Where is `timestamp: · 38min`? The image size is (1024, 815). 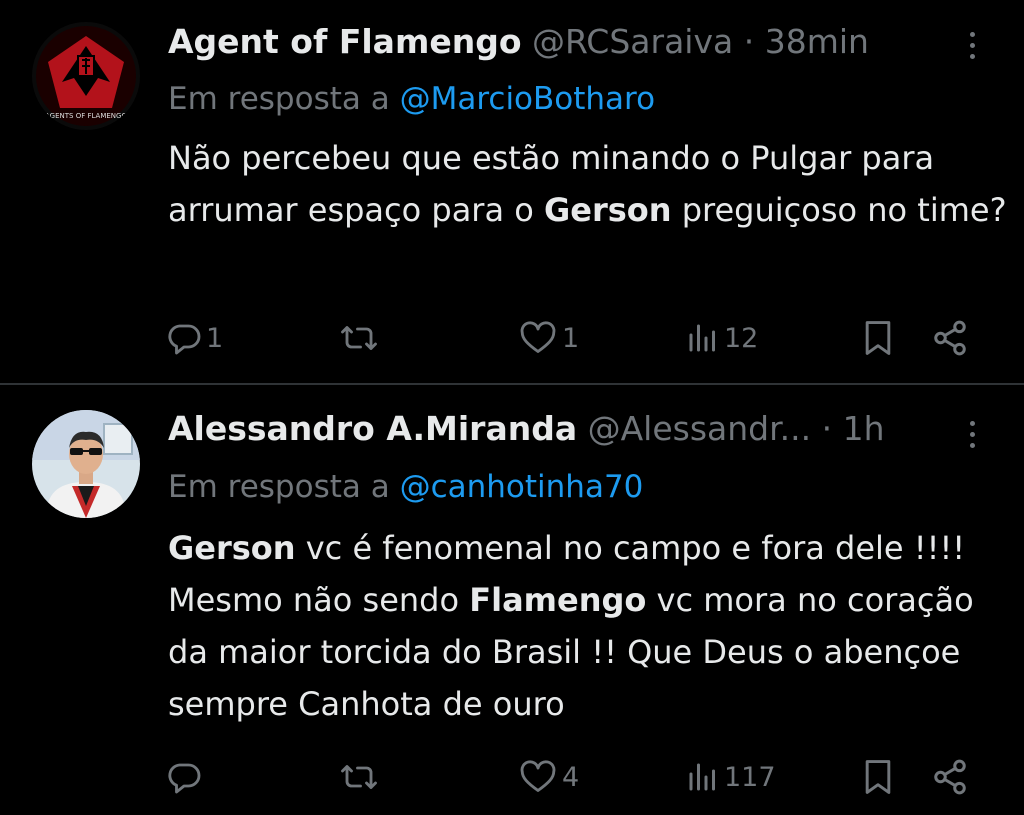 timestamp: · 38min is located at coordinates (806, 41).